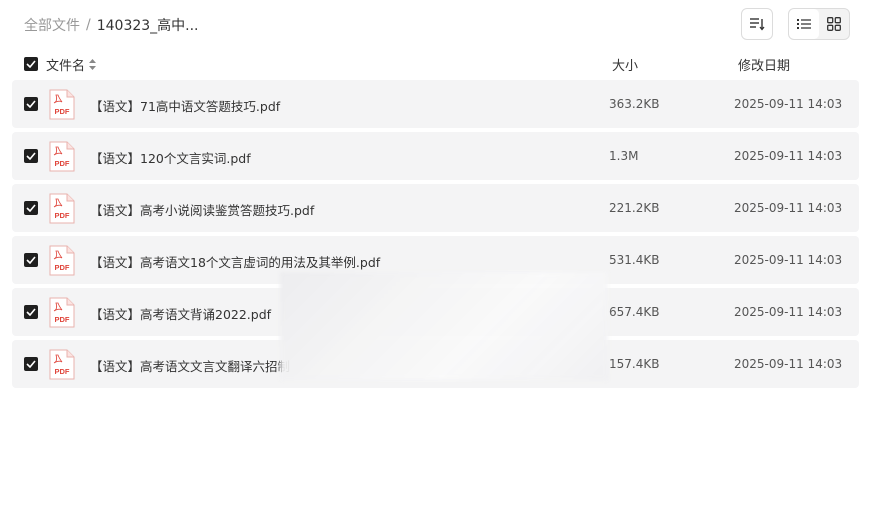 This screenshot has height=514, width=874. What do you see at coordinates (625, 64) in the screenshot?
I see `column-header-size: 大小` at bounding box center [625, 64].